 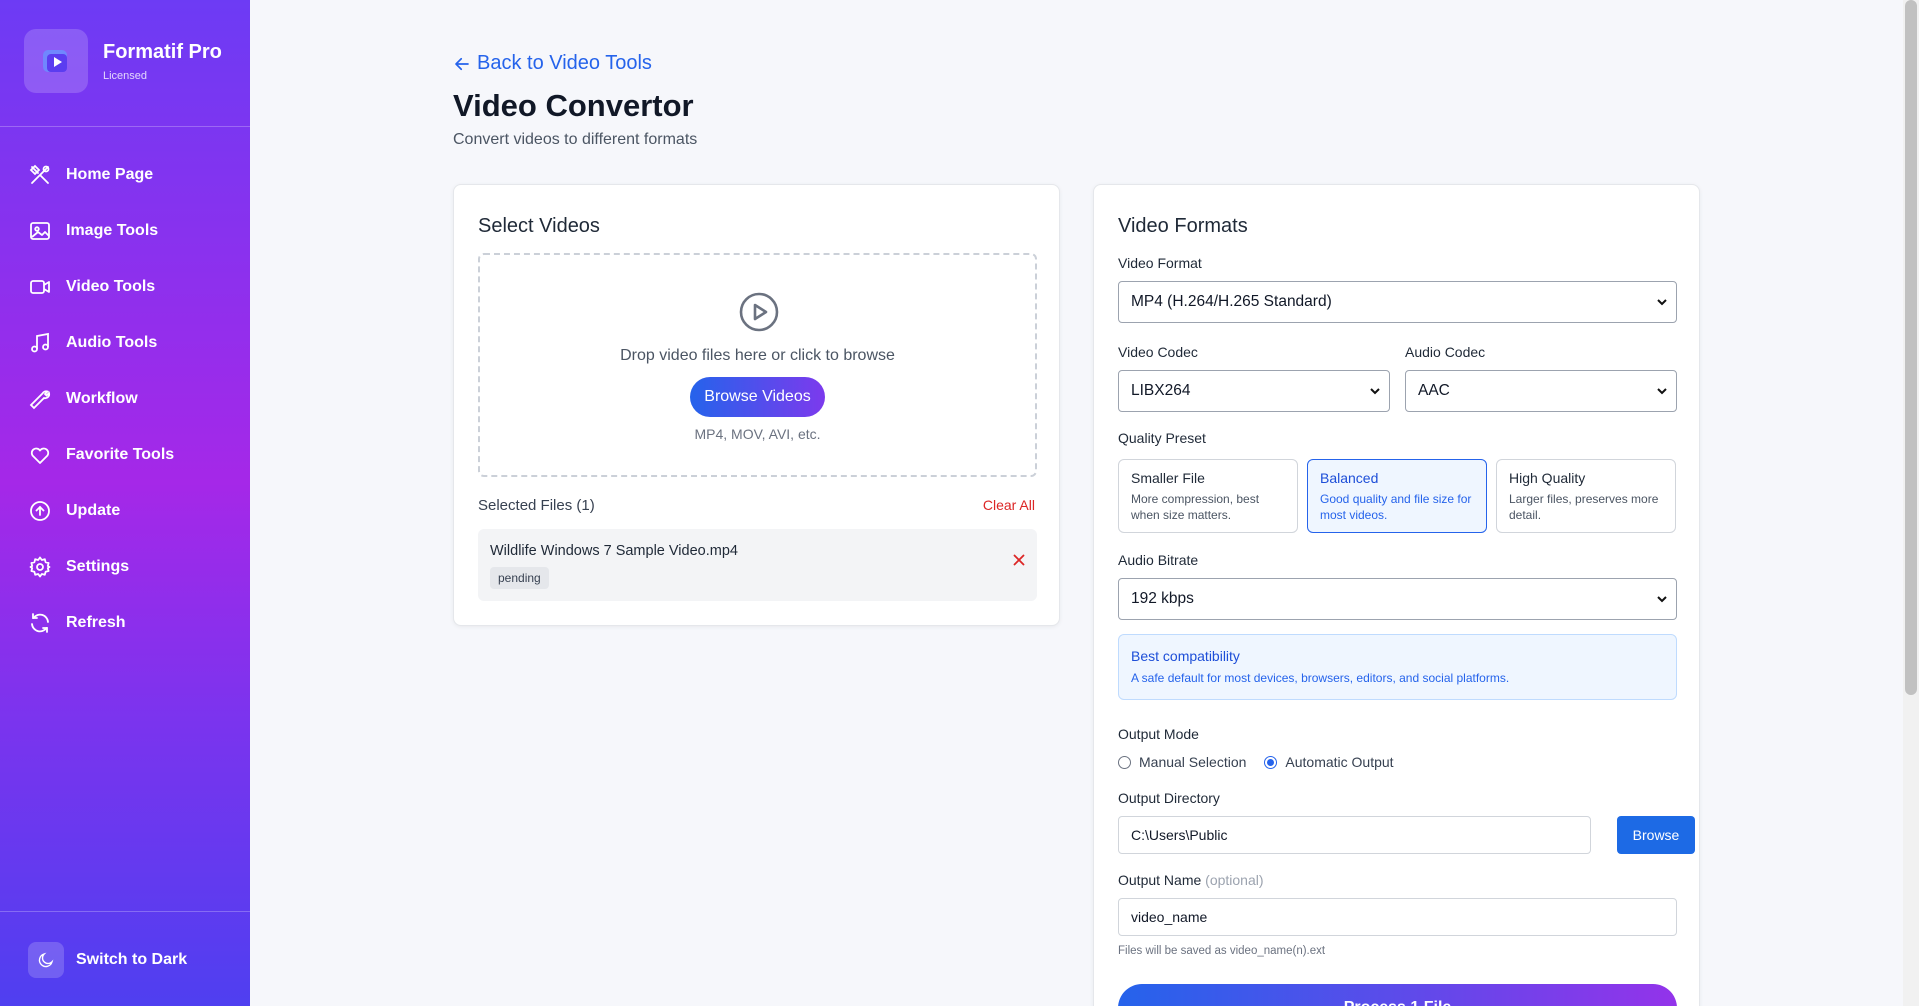 I want to click on sidebar-item-audio-tools: Audio Tools, so click(x=125, y=343).